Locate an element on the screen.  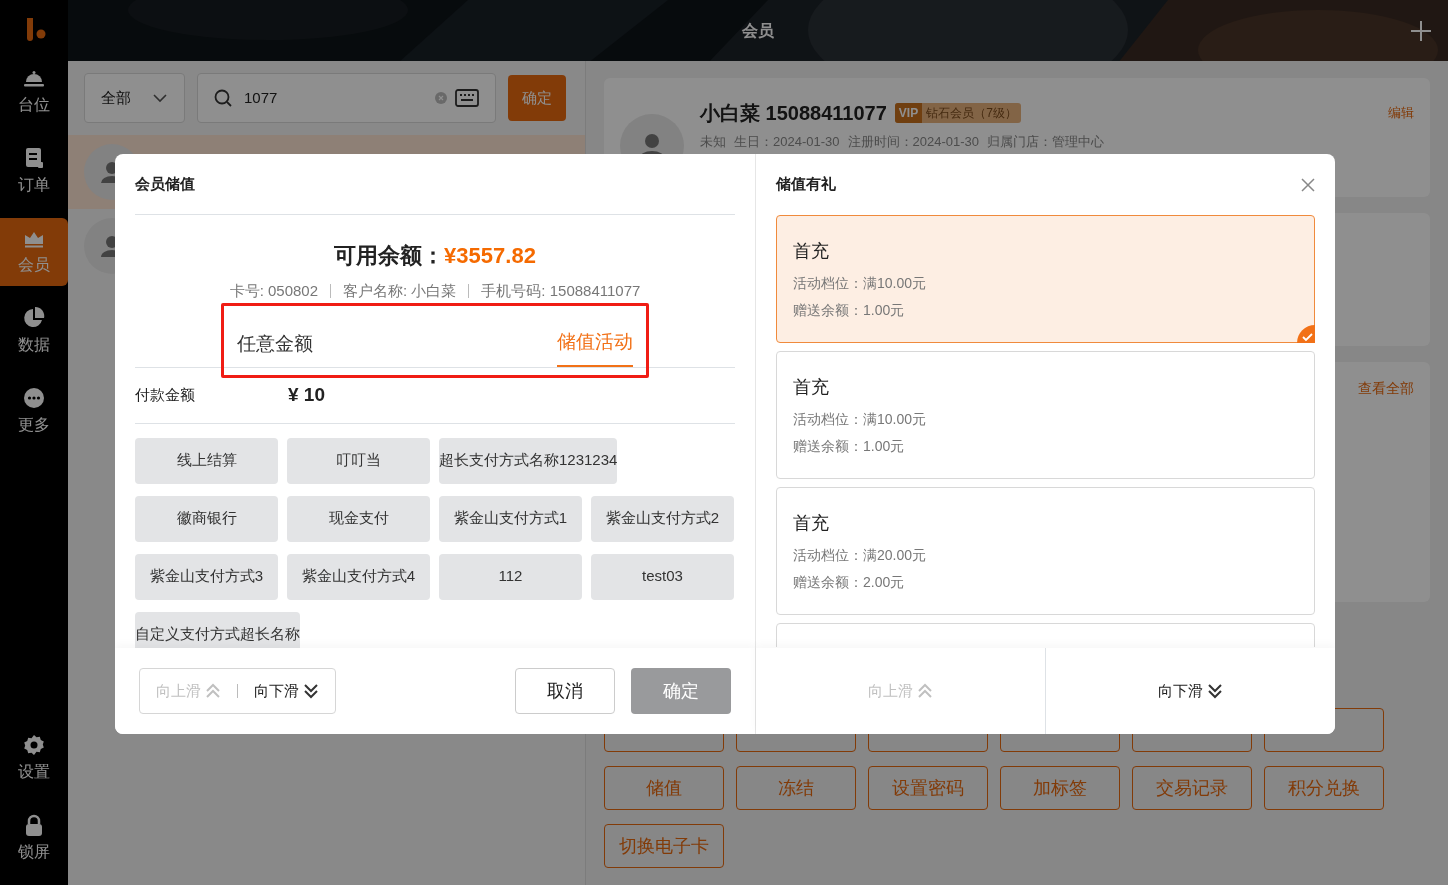
page-title: 会员 is located at coordinates (758, 30).